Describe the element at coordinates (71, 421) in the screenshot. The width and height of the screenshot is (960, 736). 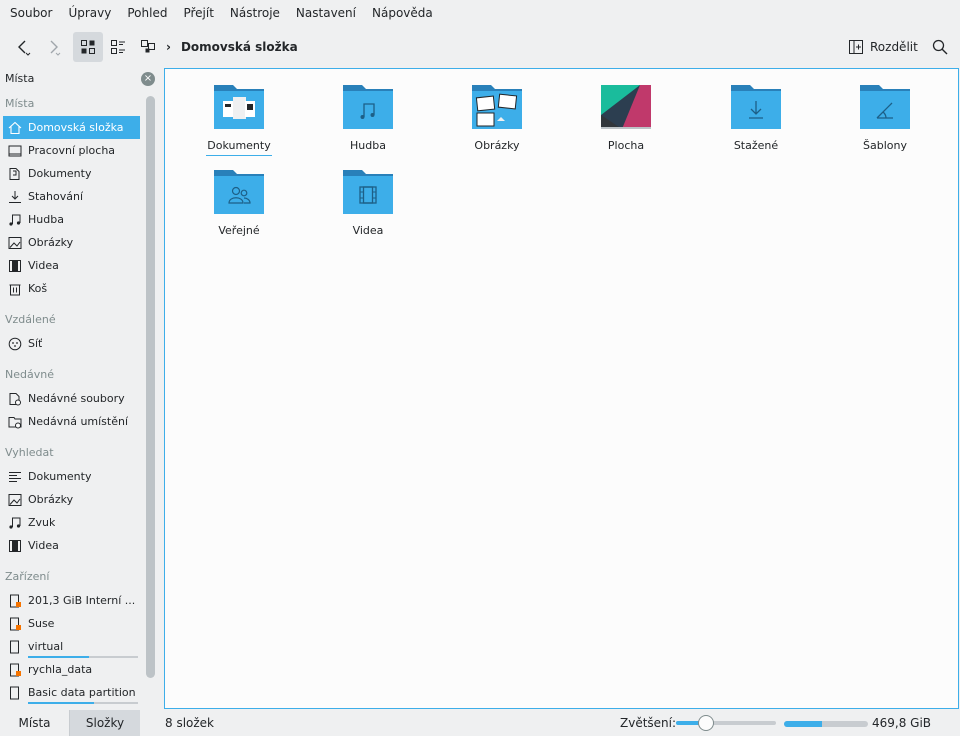
I see `place-recent-locations: Nedávná umístění` at that location.